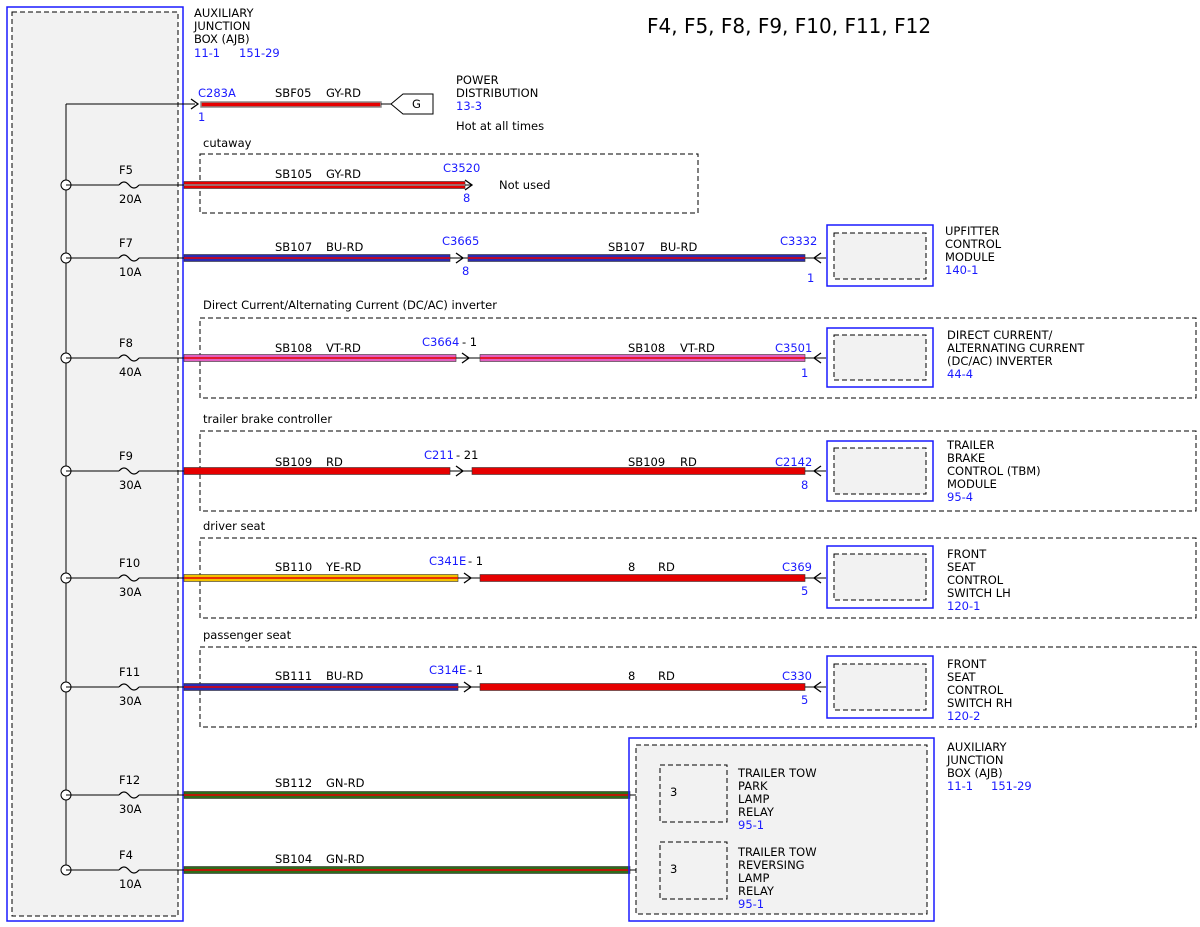  What do you see at coordinates (407, 795) in the screenshot?
I see `wire-sb112` at bounding box center [407, 795].